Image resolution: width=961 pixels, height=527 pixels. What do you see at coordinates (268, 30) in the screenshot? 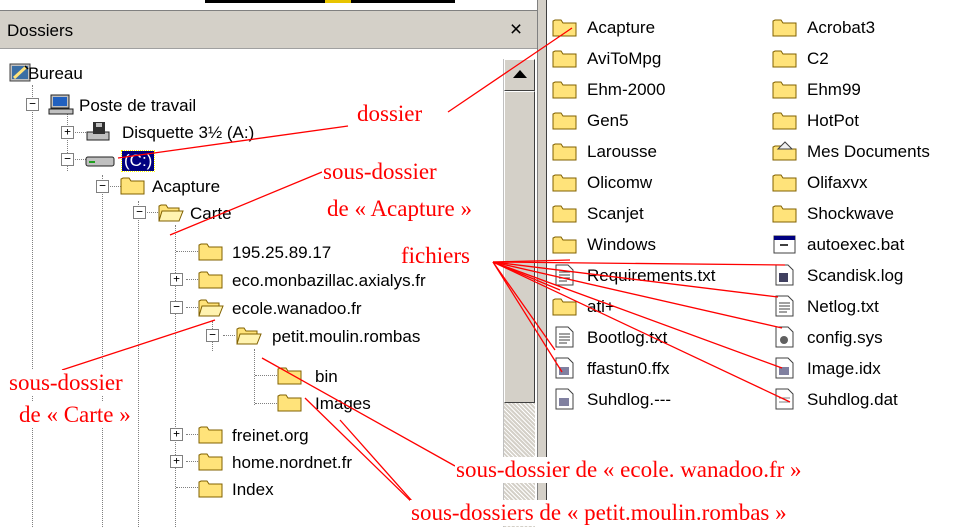
I see `folders-pane-header: Dossiers ×` at bounding box center [268, 30].